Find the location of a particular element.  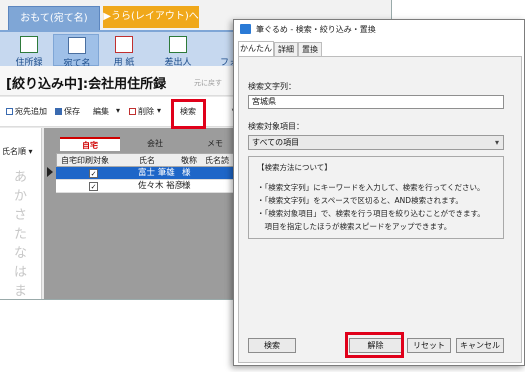

trash-icon is located at coordinates (132, 111).